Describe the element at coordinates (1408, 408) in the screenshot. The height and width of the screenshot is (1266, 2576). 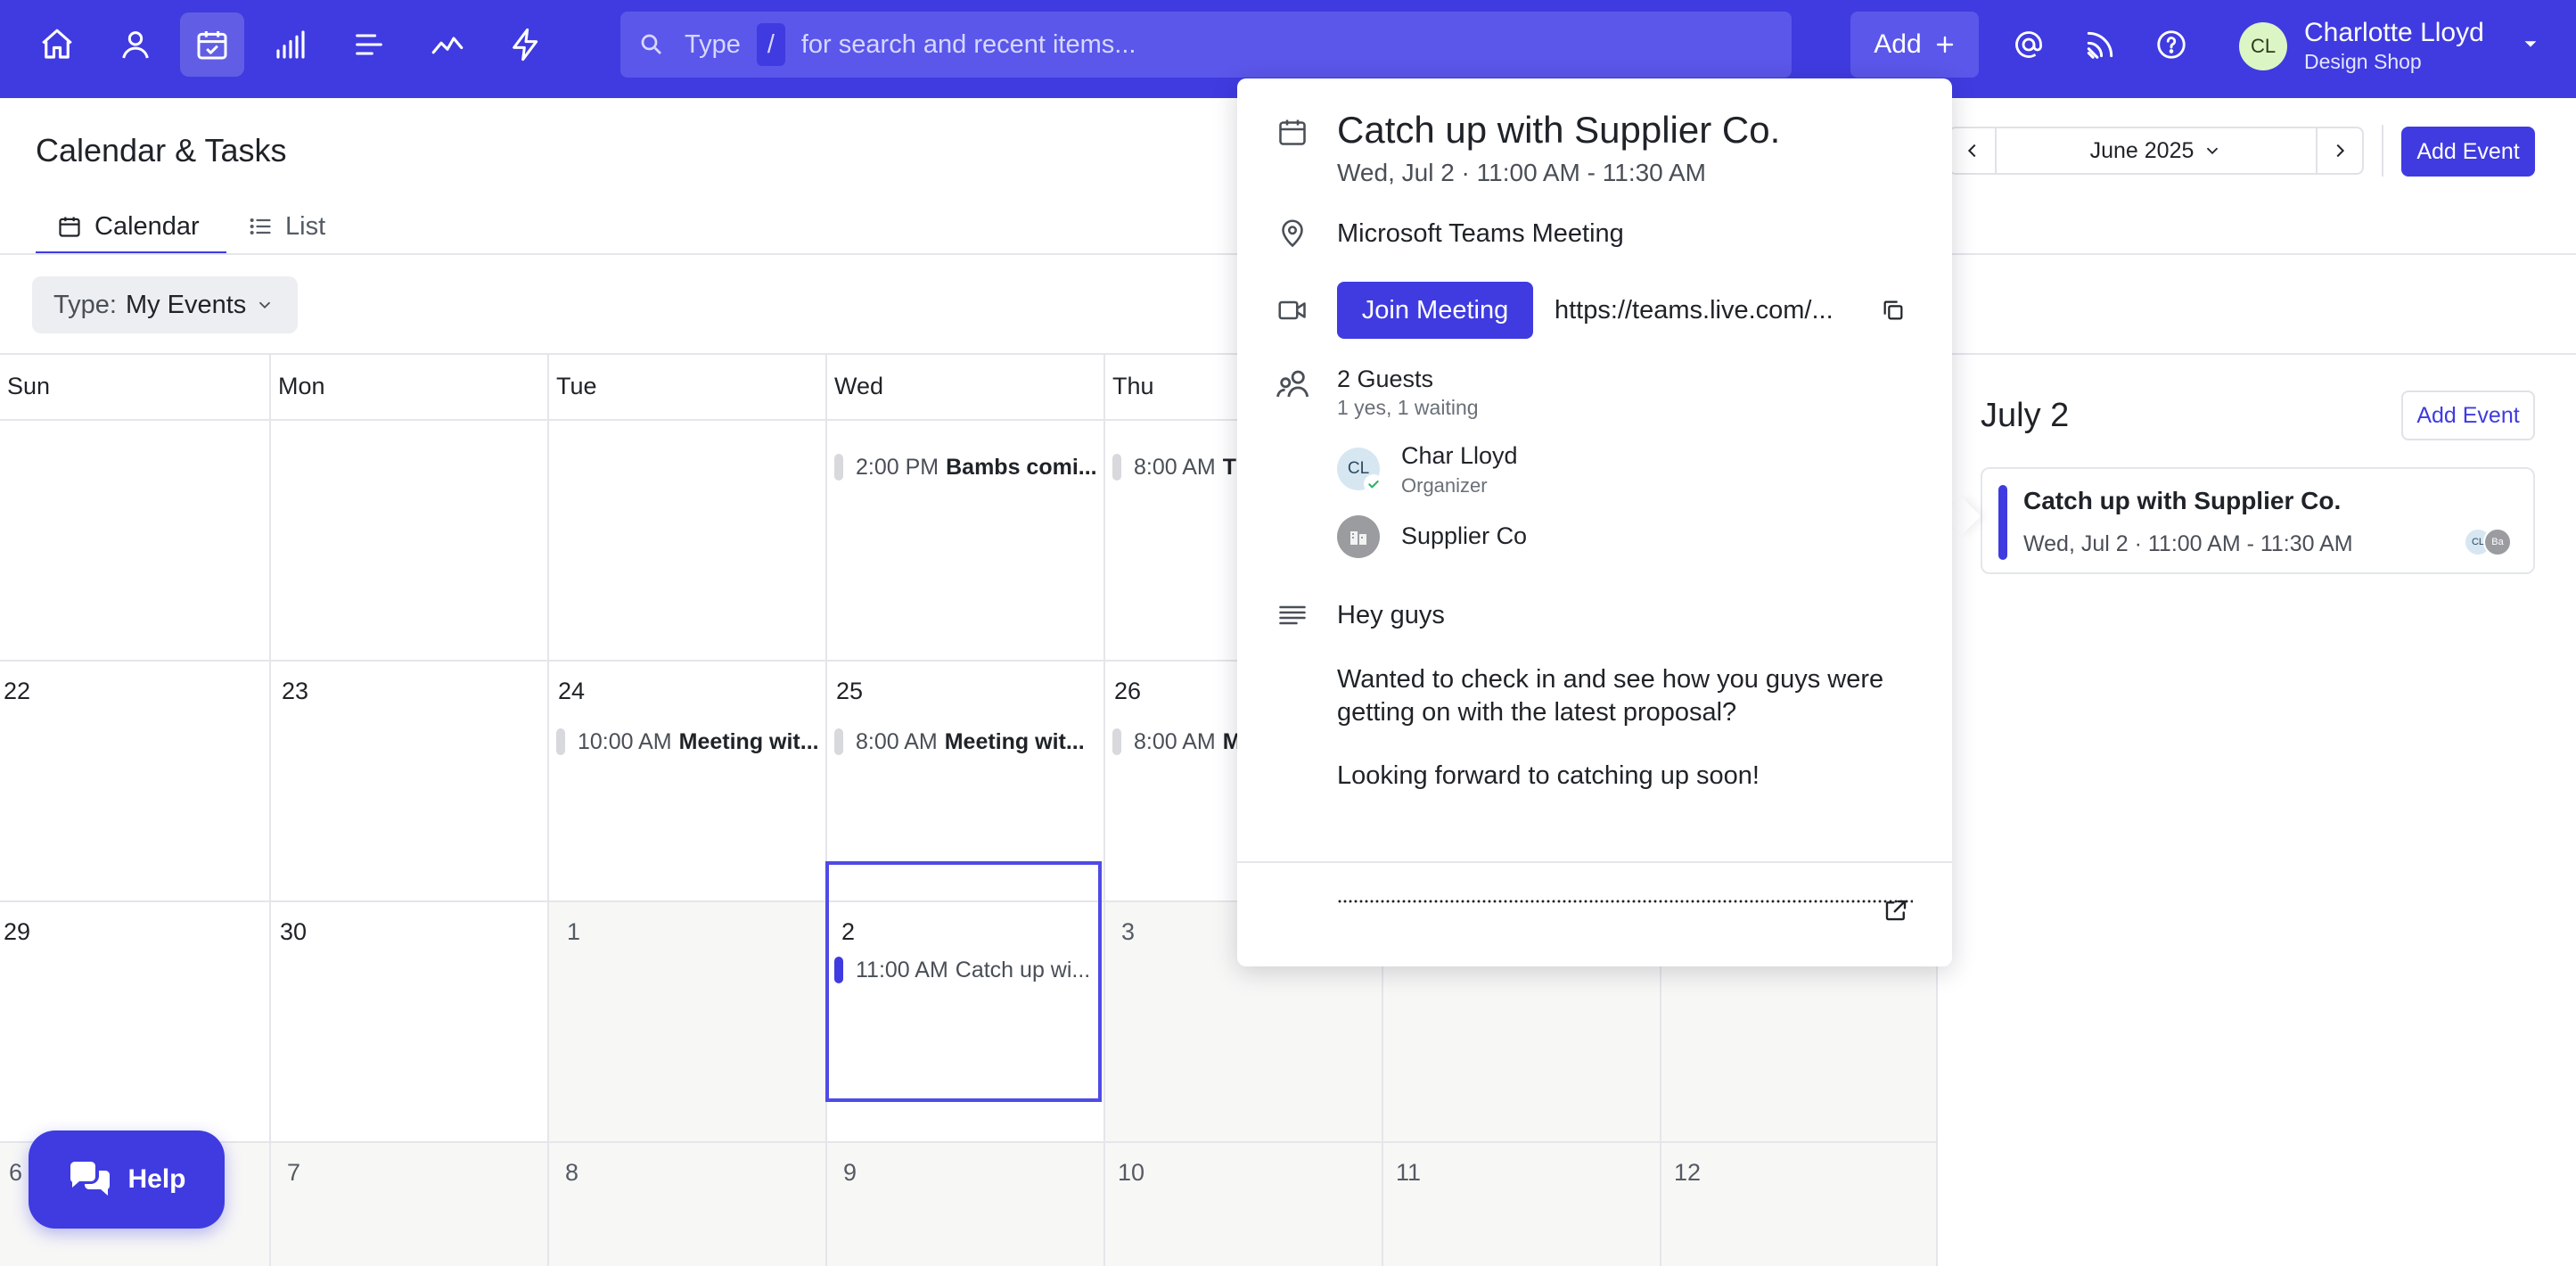
I see `guests-rsvp-summary: 1 yes, 1 waiting` at that location.